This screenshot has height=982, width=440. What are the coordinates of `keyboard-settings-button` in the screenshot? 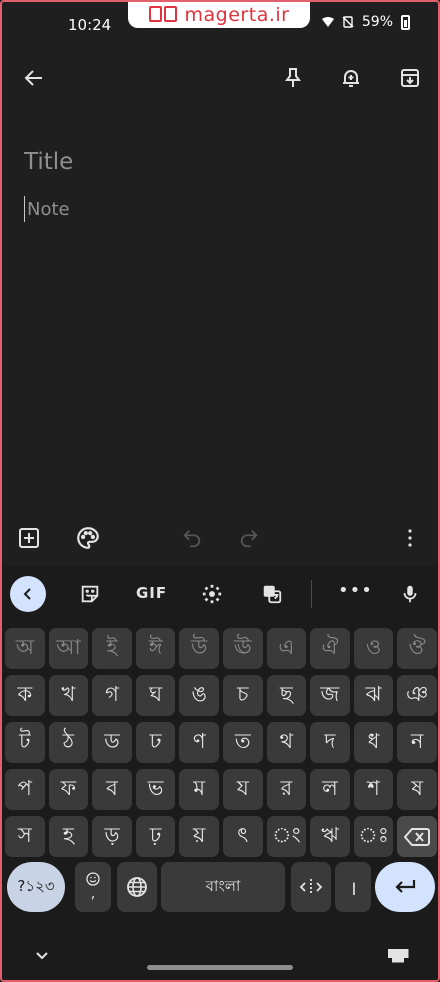 It's located at (212, 594).